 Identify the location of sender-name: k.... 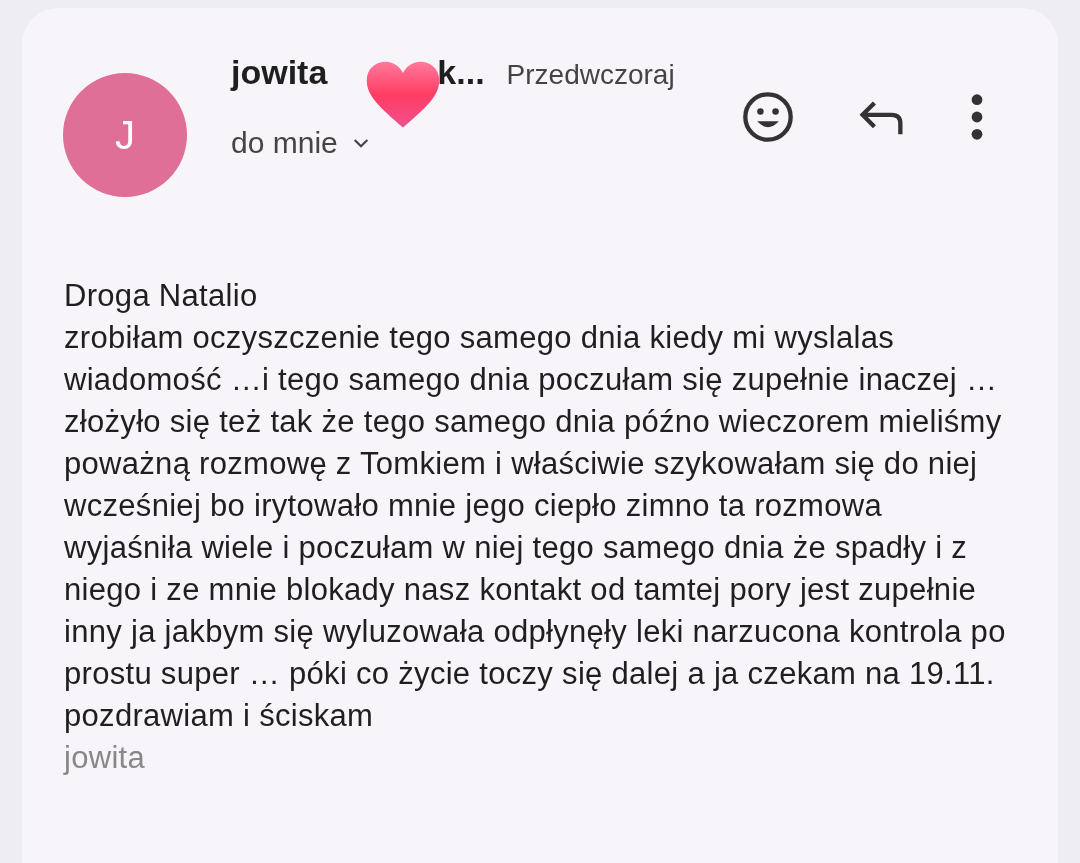
(461, 72).